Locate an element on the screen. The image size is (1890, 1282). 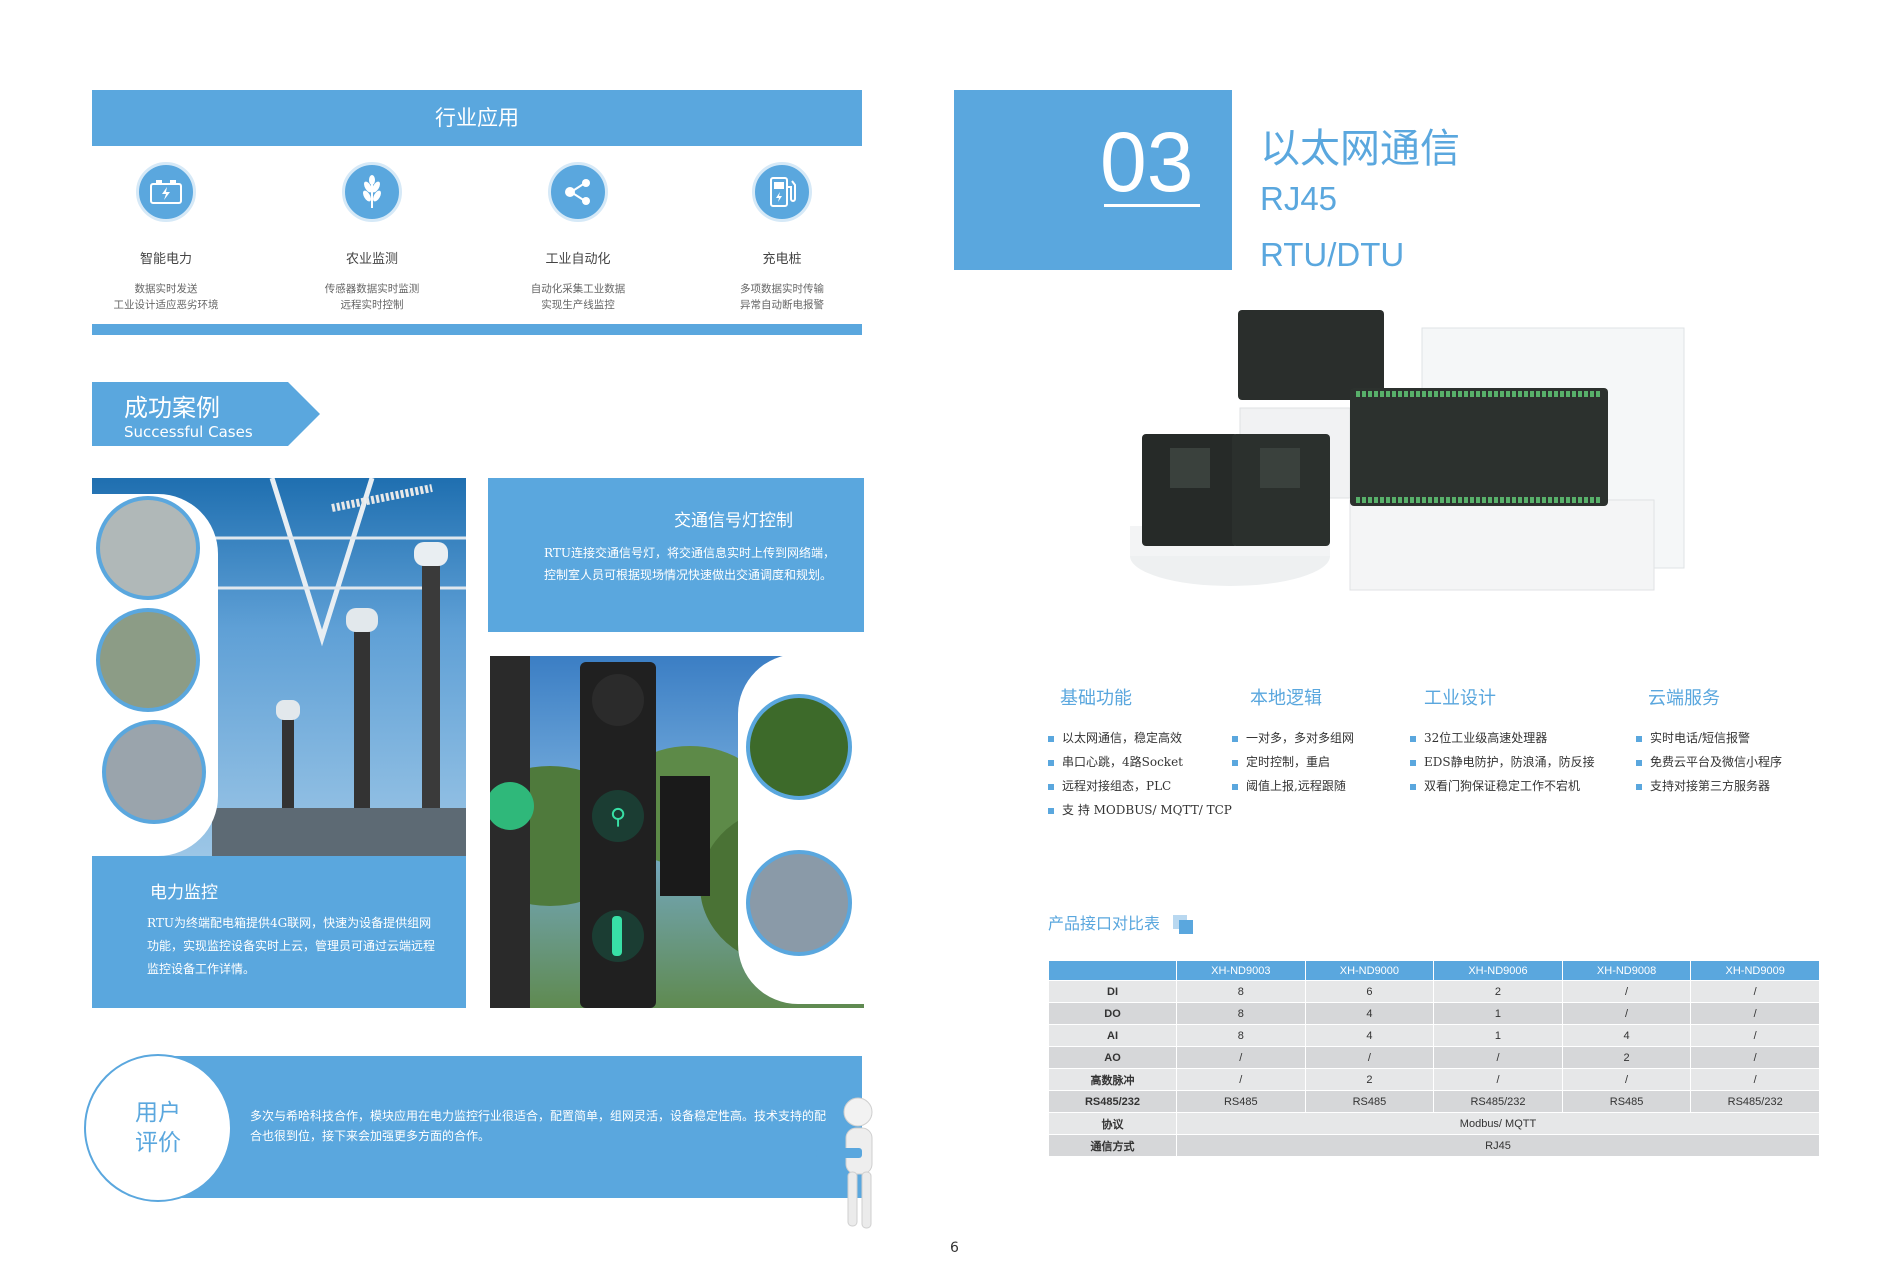
section-number: 03 is located at coordinates (1147, 162).